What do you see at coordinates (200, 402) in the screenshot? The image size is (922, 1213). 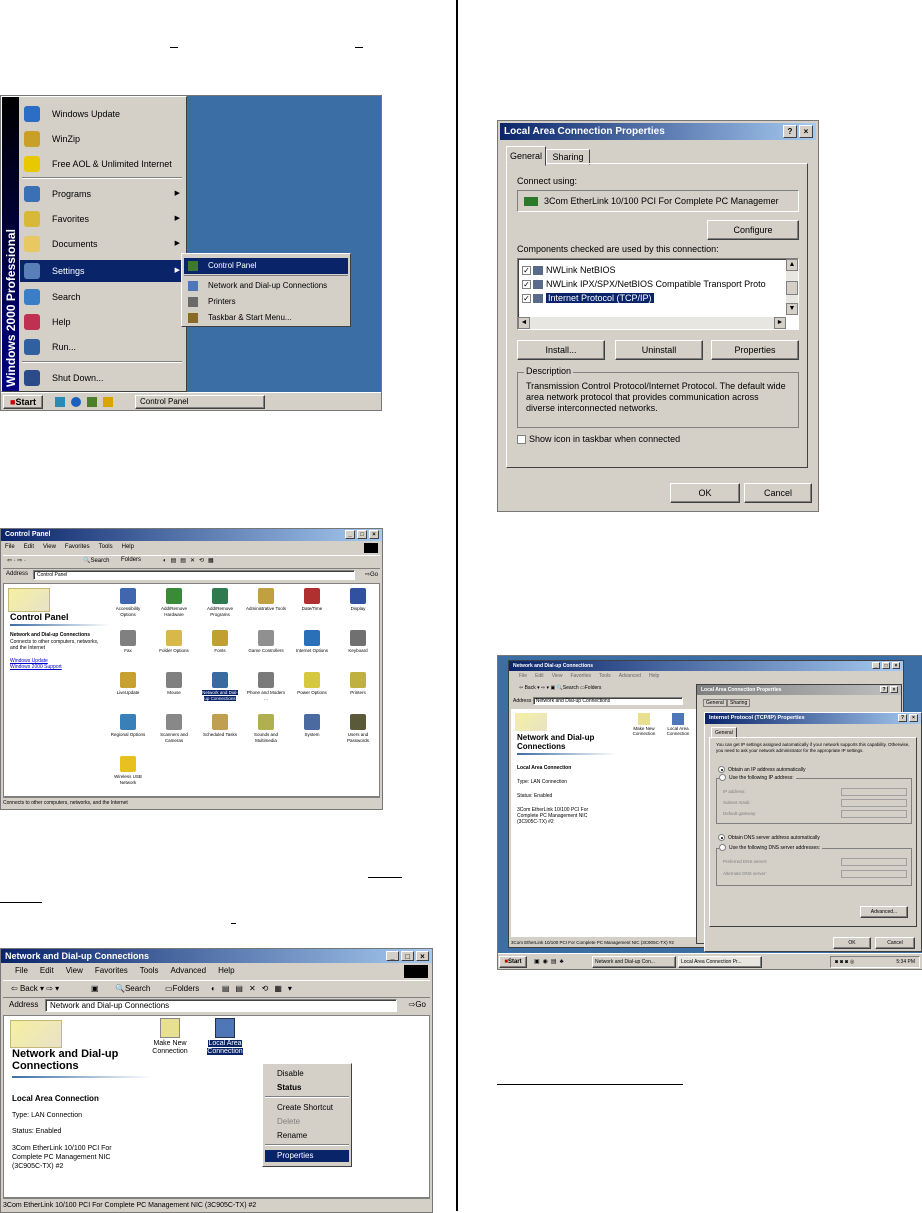 I see `taskbar-control-panel: Control Panel` at bounding box center [200, 402].